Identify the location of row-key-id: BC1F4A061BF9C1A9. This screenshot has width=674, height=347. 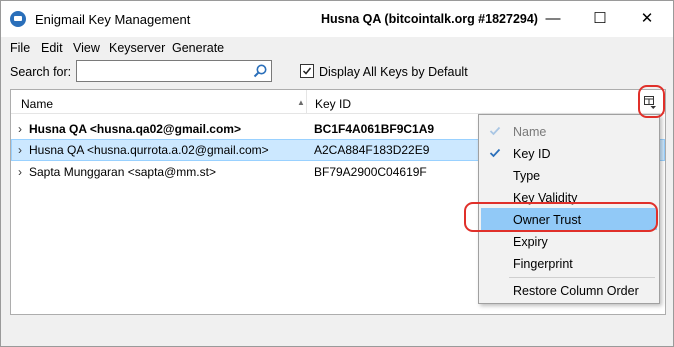
(374, 129).